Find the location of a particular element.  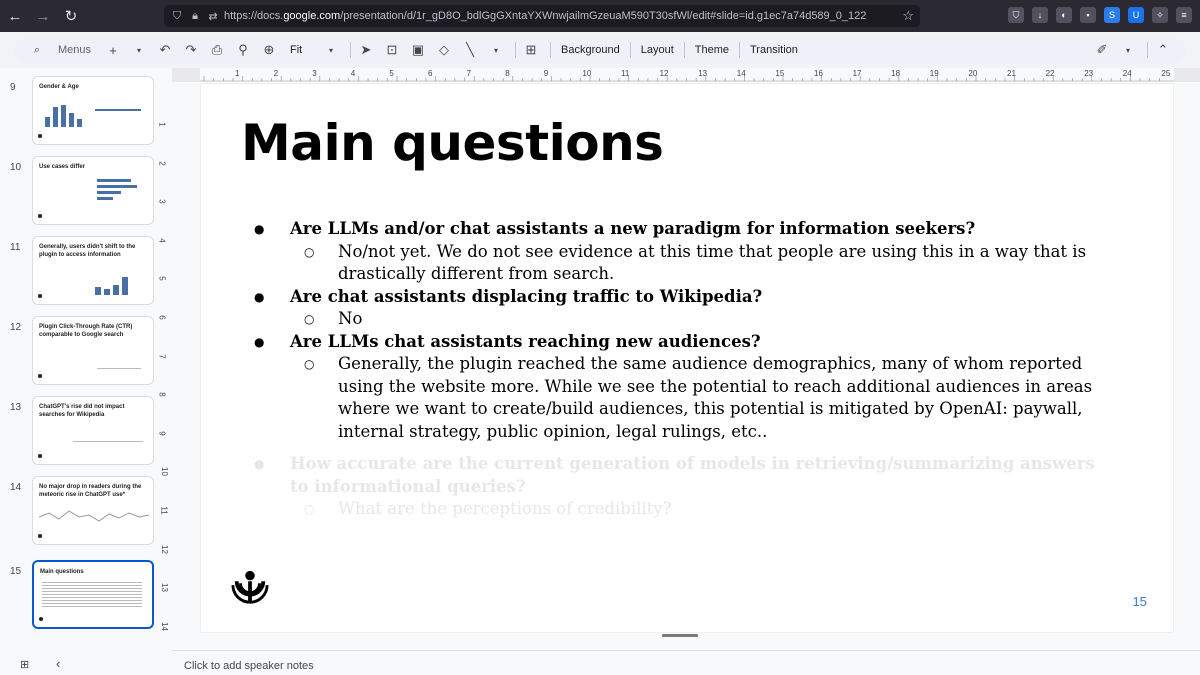

grid-view-icon: ⊞ is located at coordinates (24, 664).